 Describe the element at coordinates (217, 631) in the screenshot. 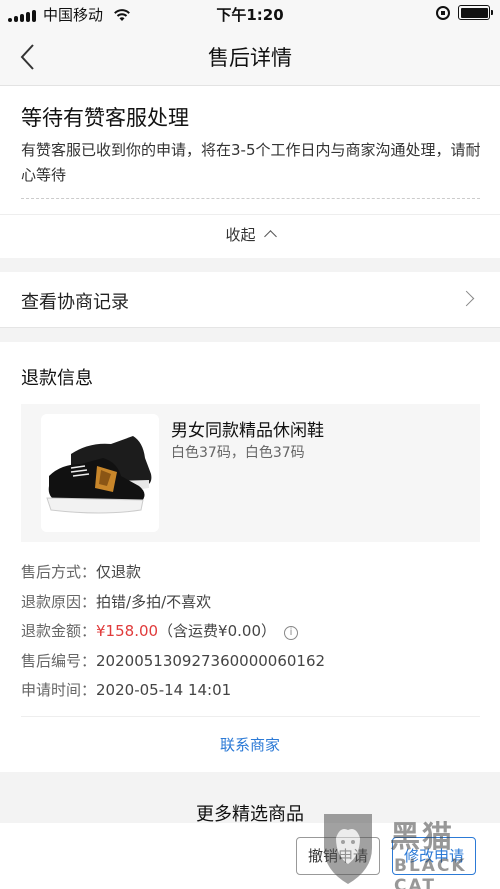

I see `shipping-note: （含运费¥0.00）` at that location.